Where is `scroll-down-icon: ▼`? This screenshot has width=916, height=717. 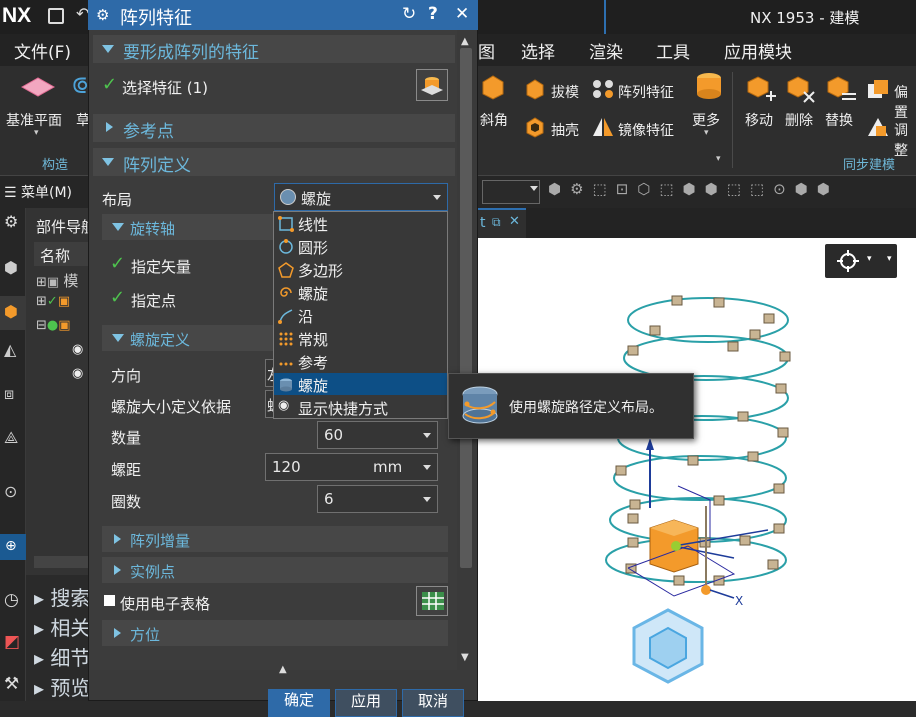 scroll-down-icon: ▼ is located at coordinates (465, 657).